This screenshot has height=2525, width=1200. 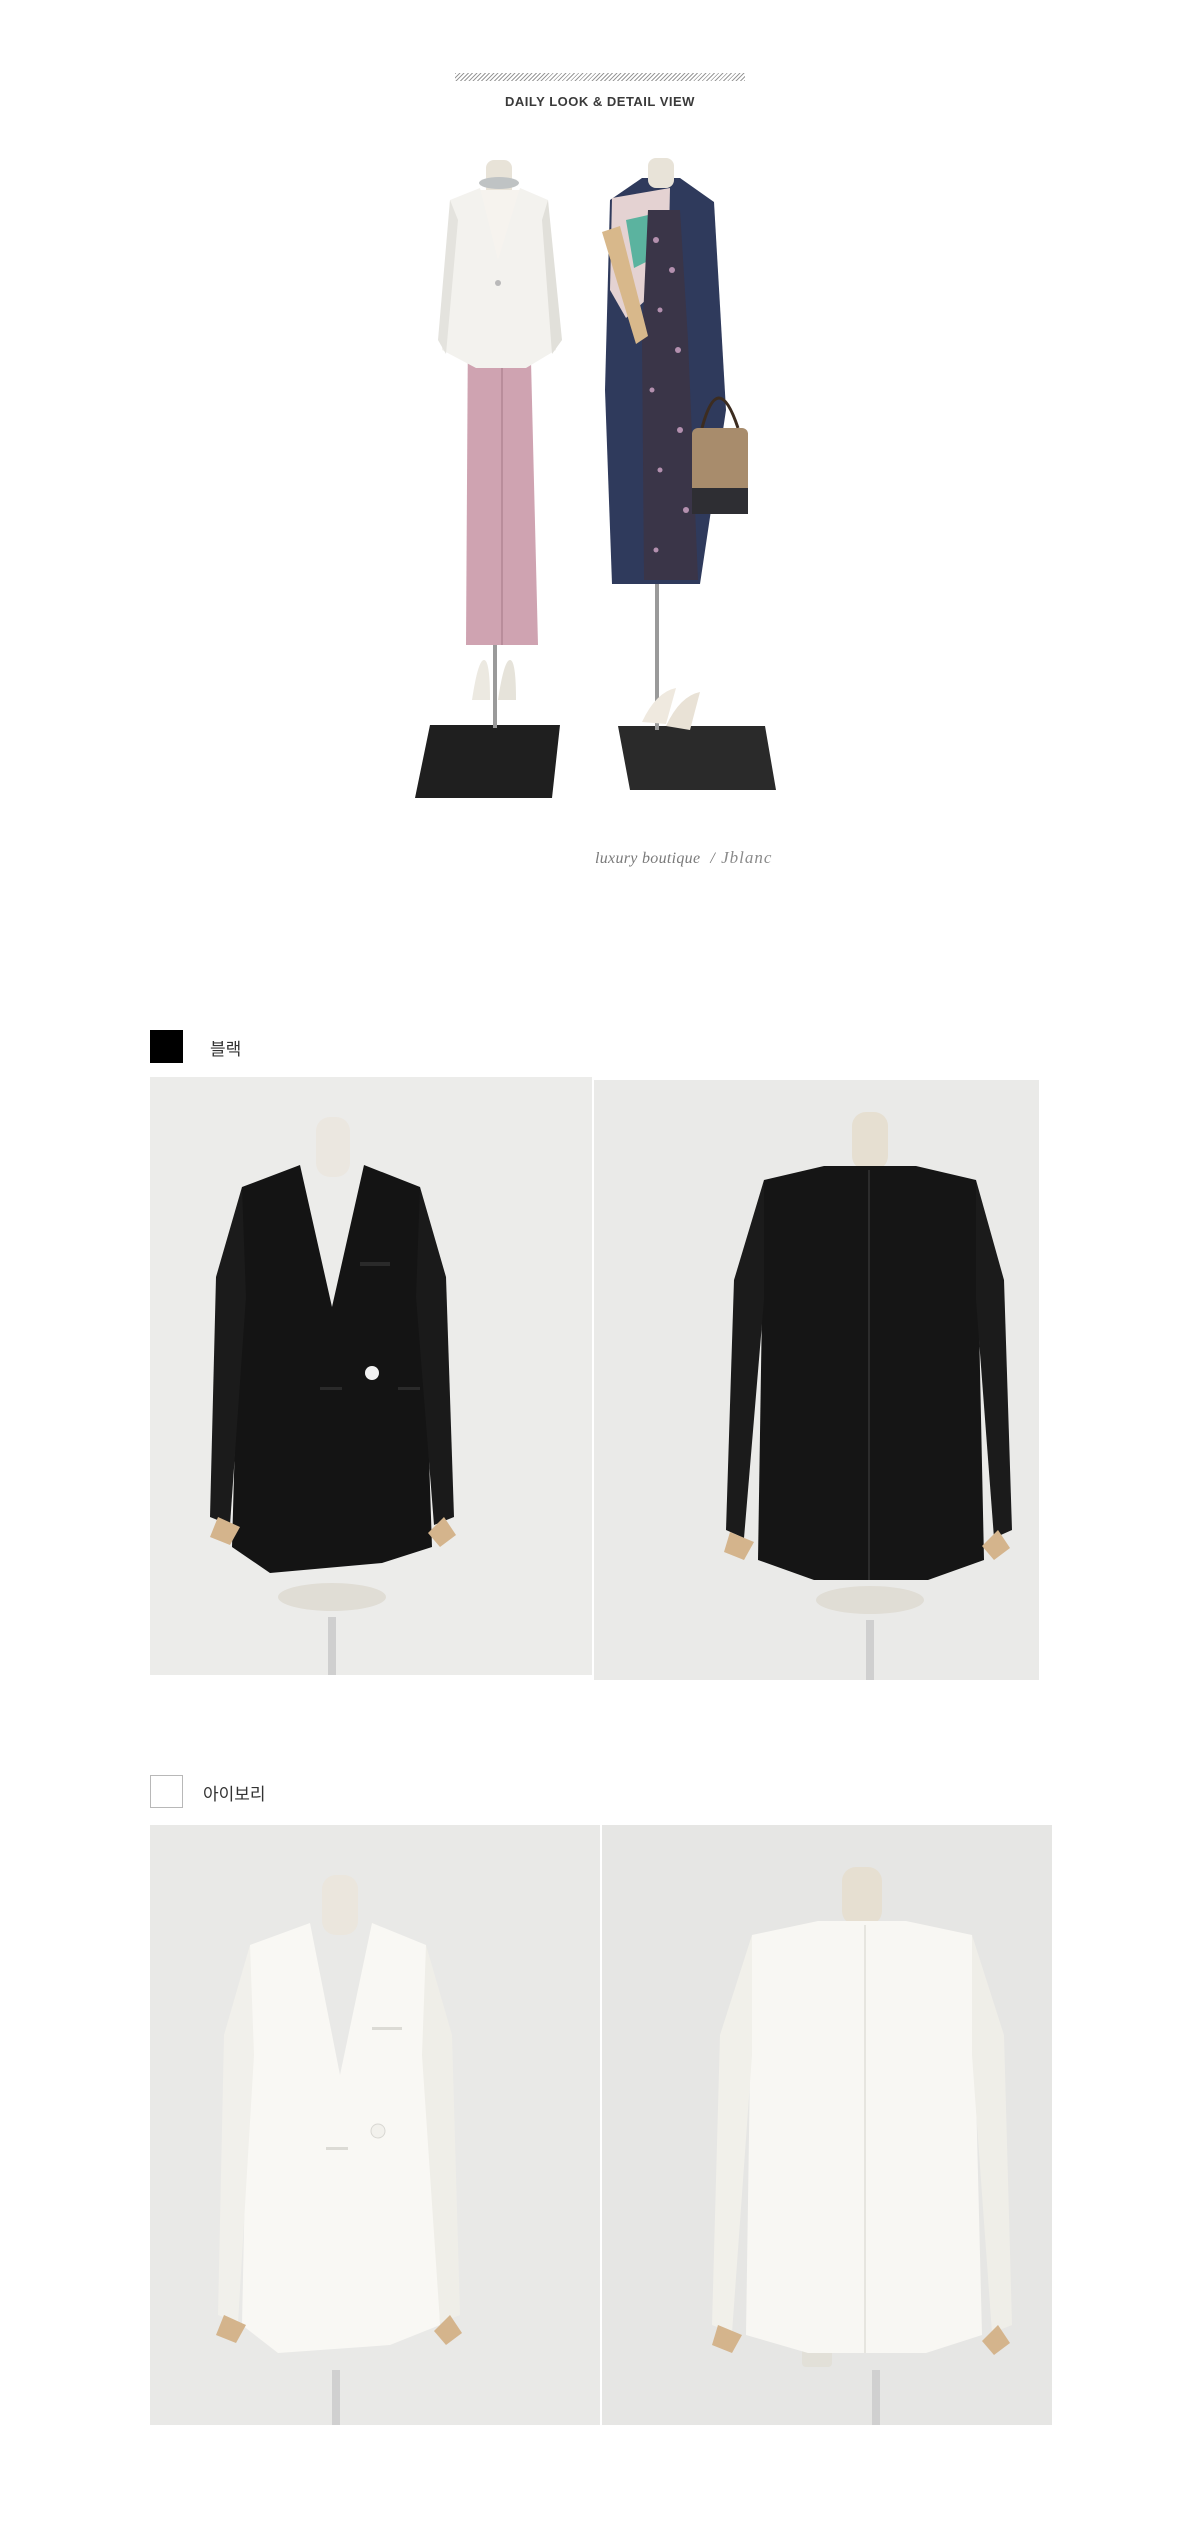 What do you see at coordinates (226, 1050) in the screenshot?
I see `color-label-black: 블랙` at bounding box center [226, 1050].